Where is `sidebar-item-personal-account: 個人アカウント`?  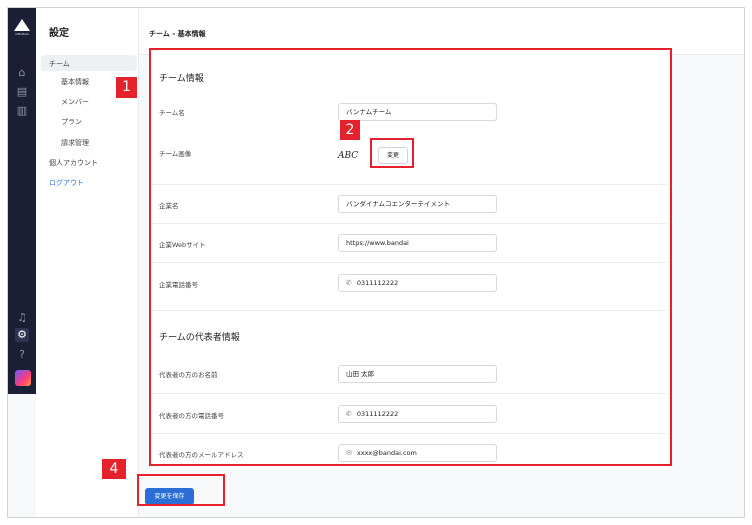 sidebar-item-personal-account: 個人アカウント is located at coordinates (73, 163).